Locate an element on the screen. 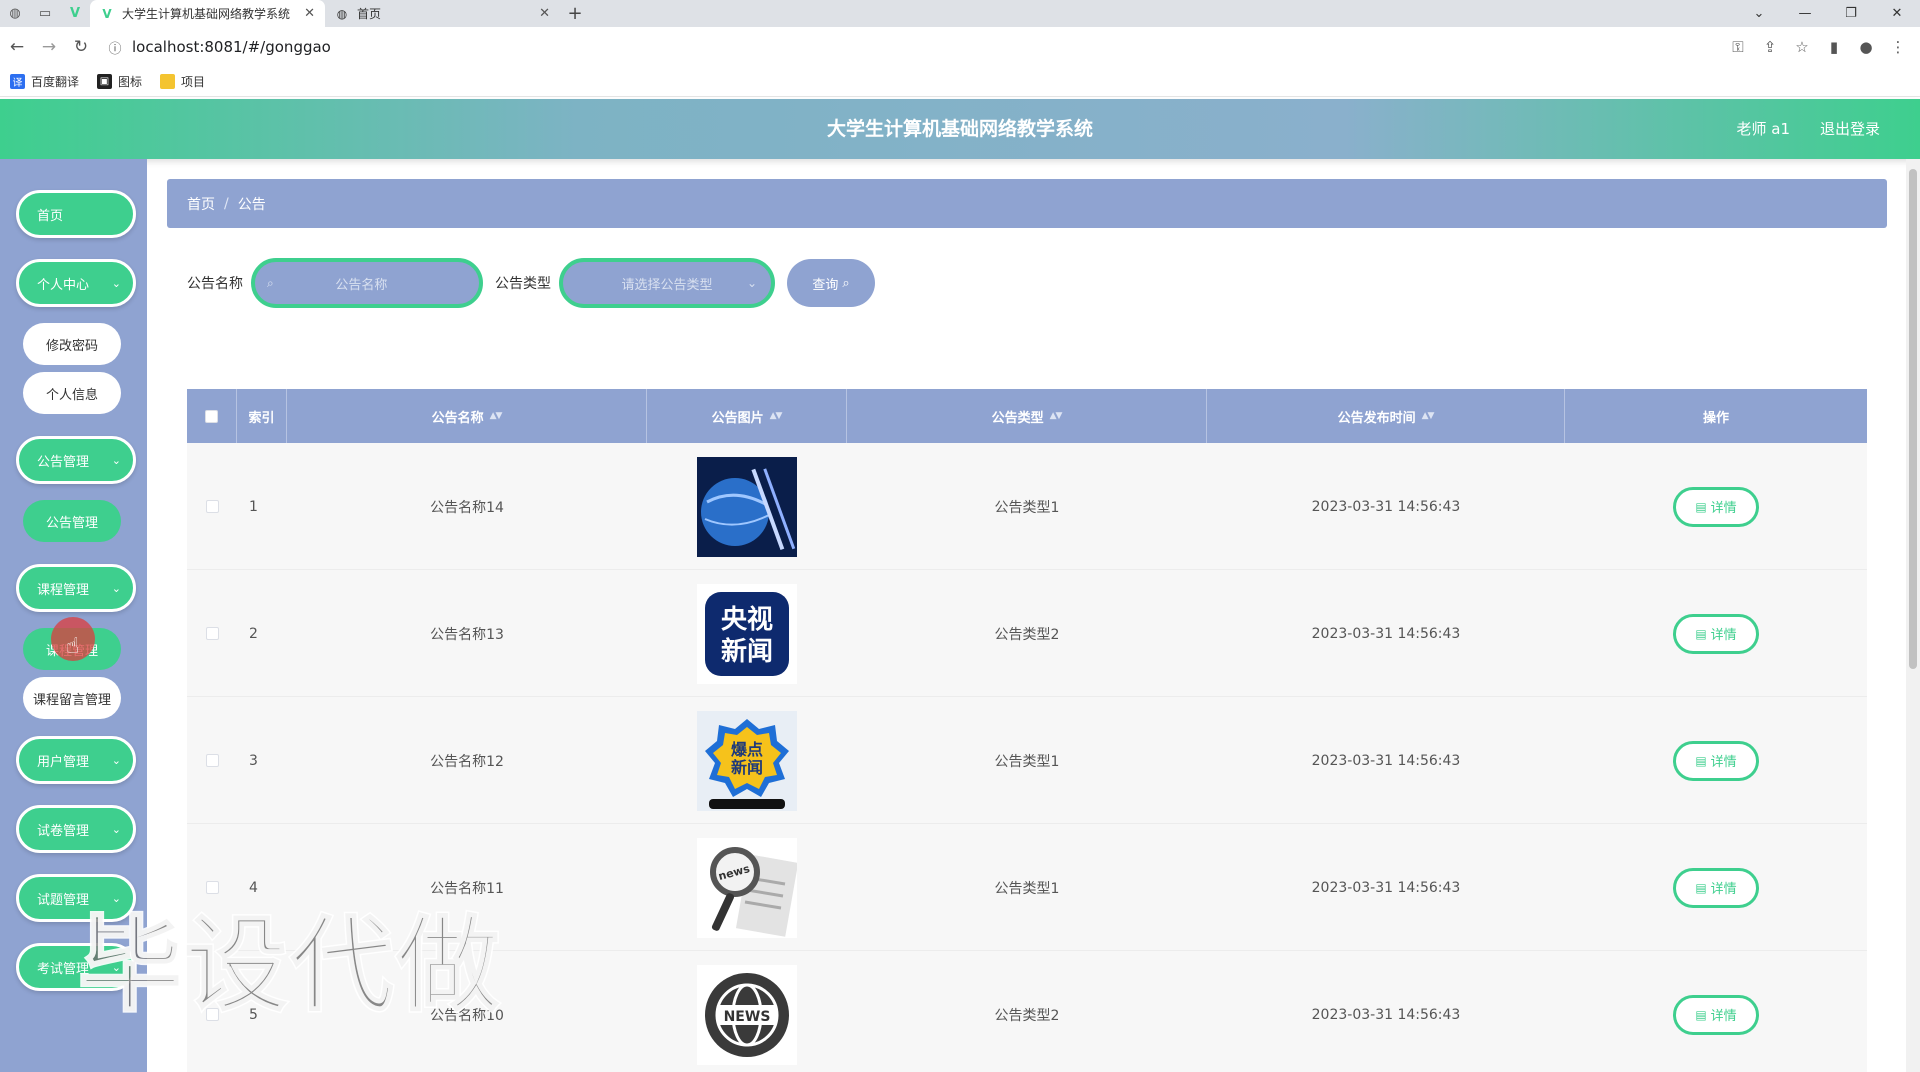 Image resolution: width=1920 pixels, height=1072 pixels. sidebar-subitem-personal-info: 个人信息 is located at coordinates (72, 393).